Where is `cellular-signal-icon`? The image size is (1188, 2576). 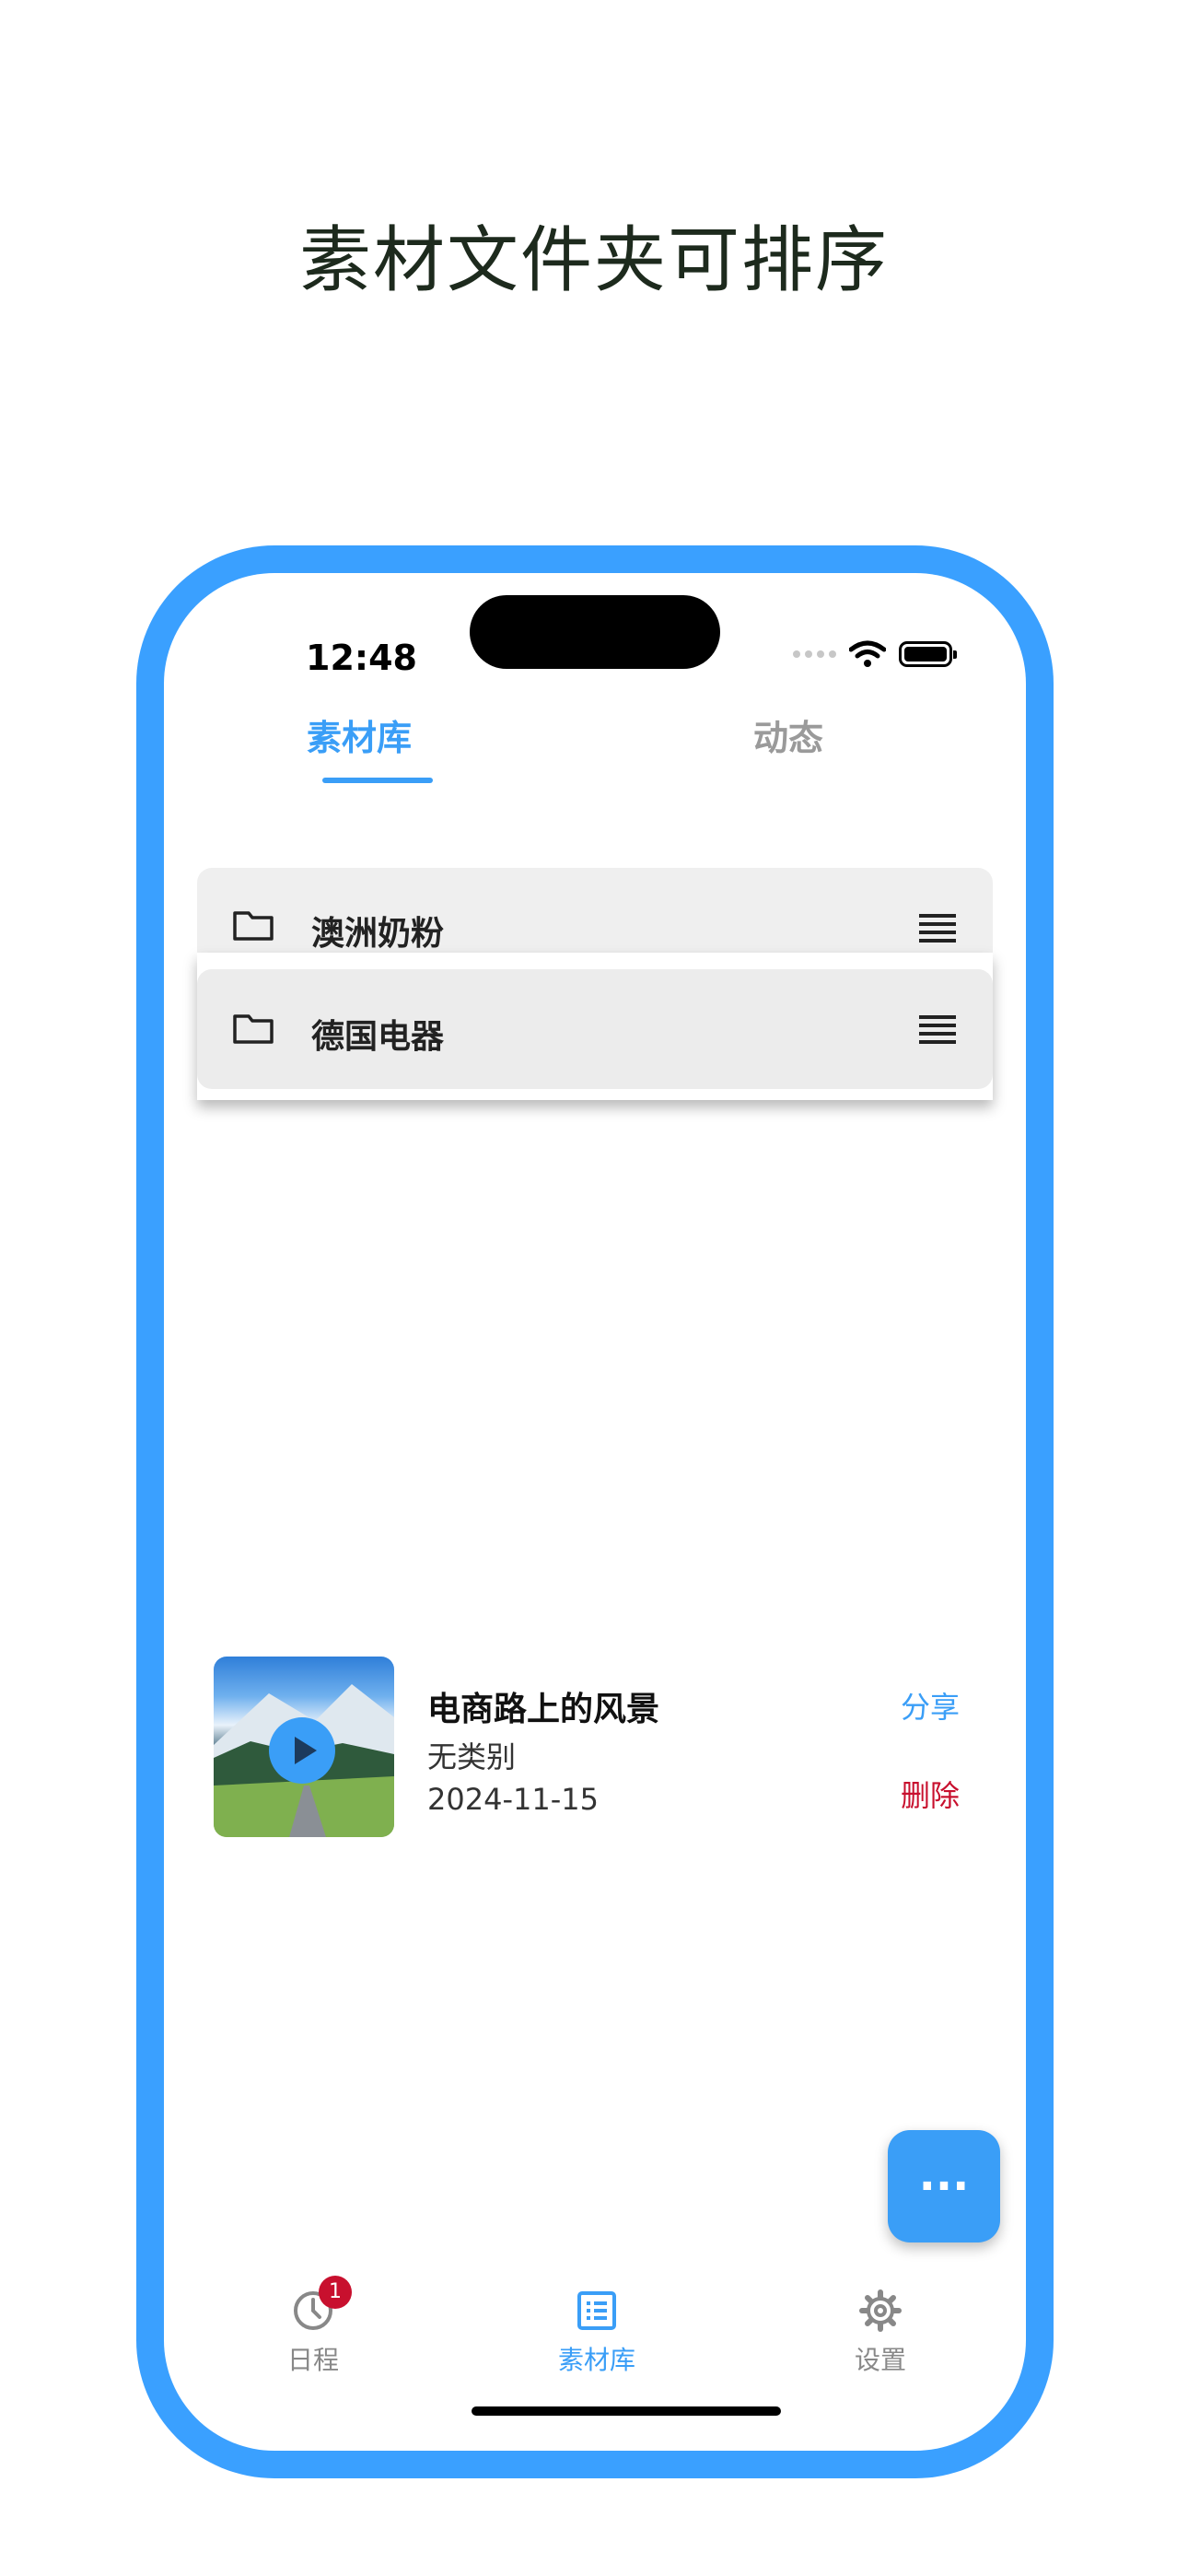
cellular-signal-icon is located at coordinates (814, 654).